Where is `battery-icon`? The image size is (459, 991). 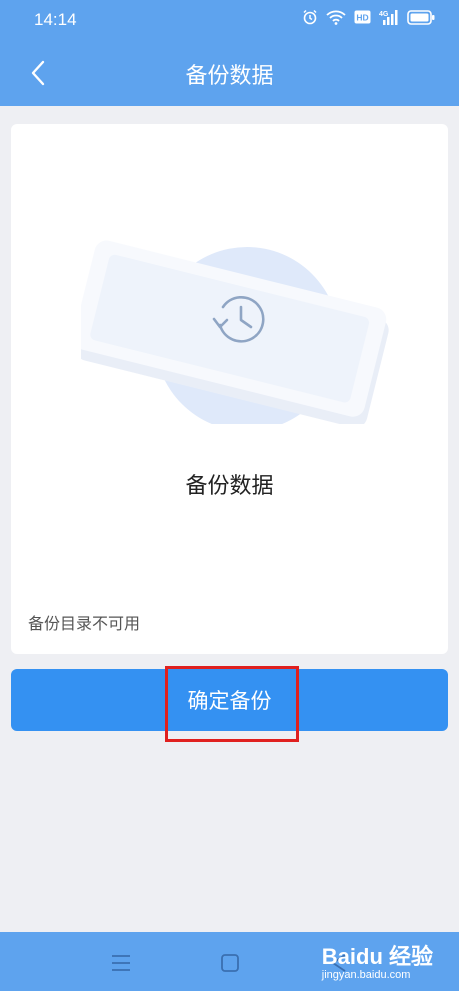
battery-icon is located at coordinates (421, 17).